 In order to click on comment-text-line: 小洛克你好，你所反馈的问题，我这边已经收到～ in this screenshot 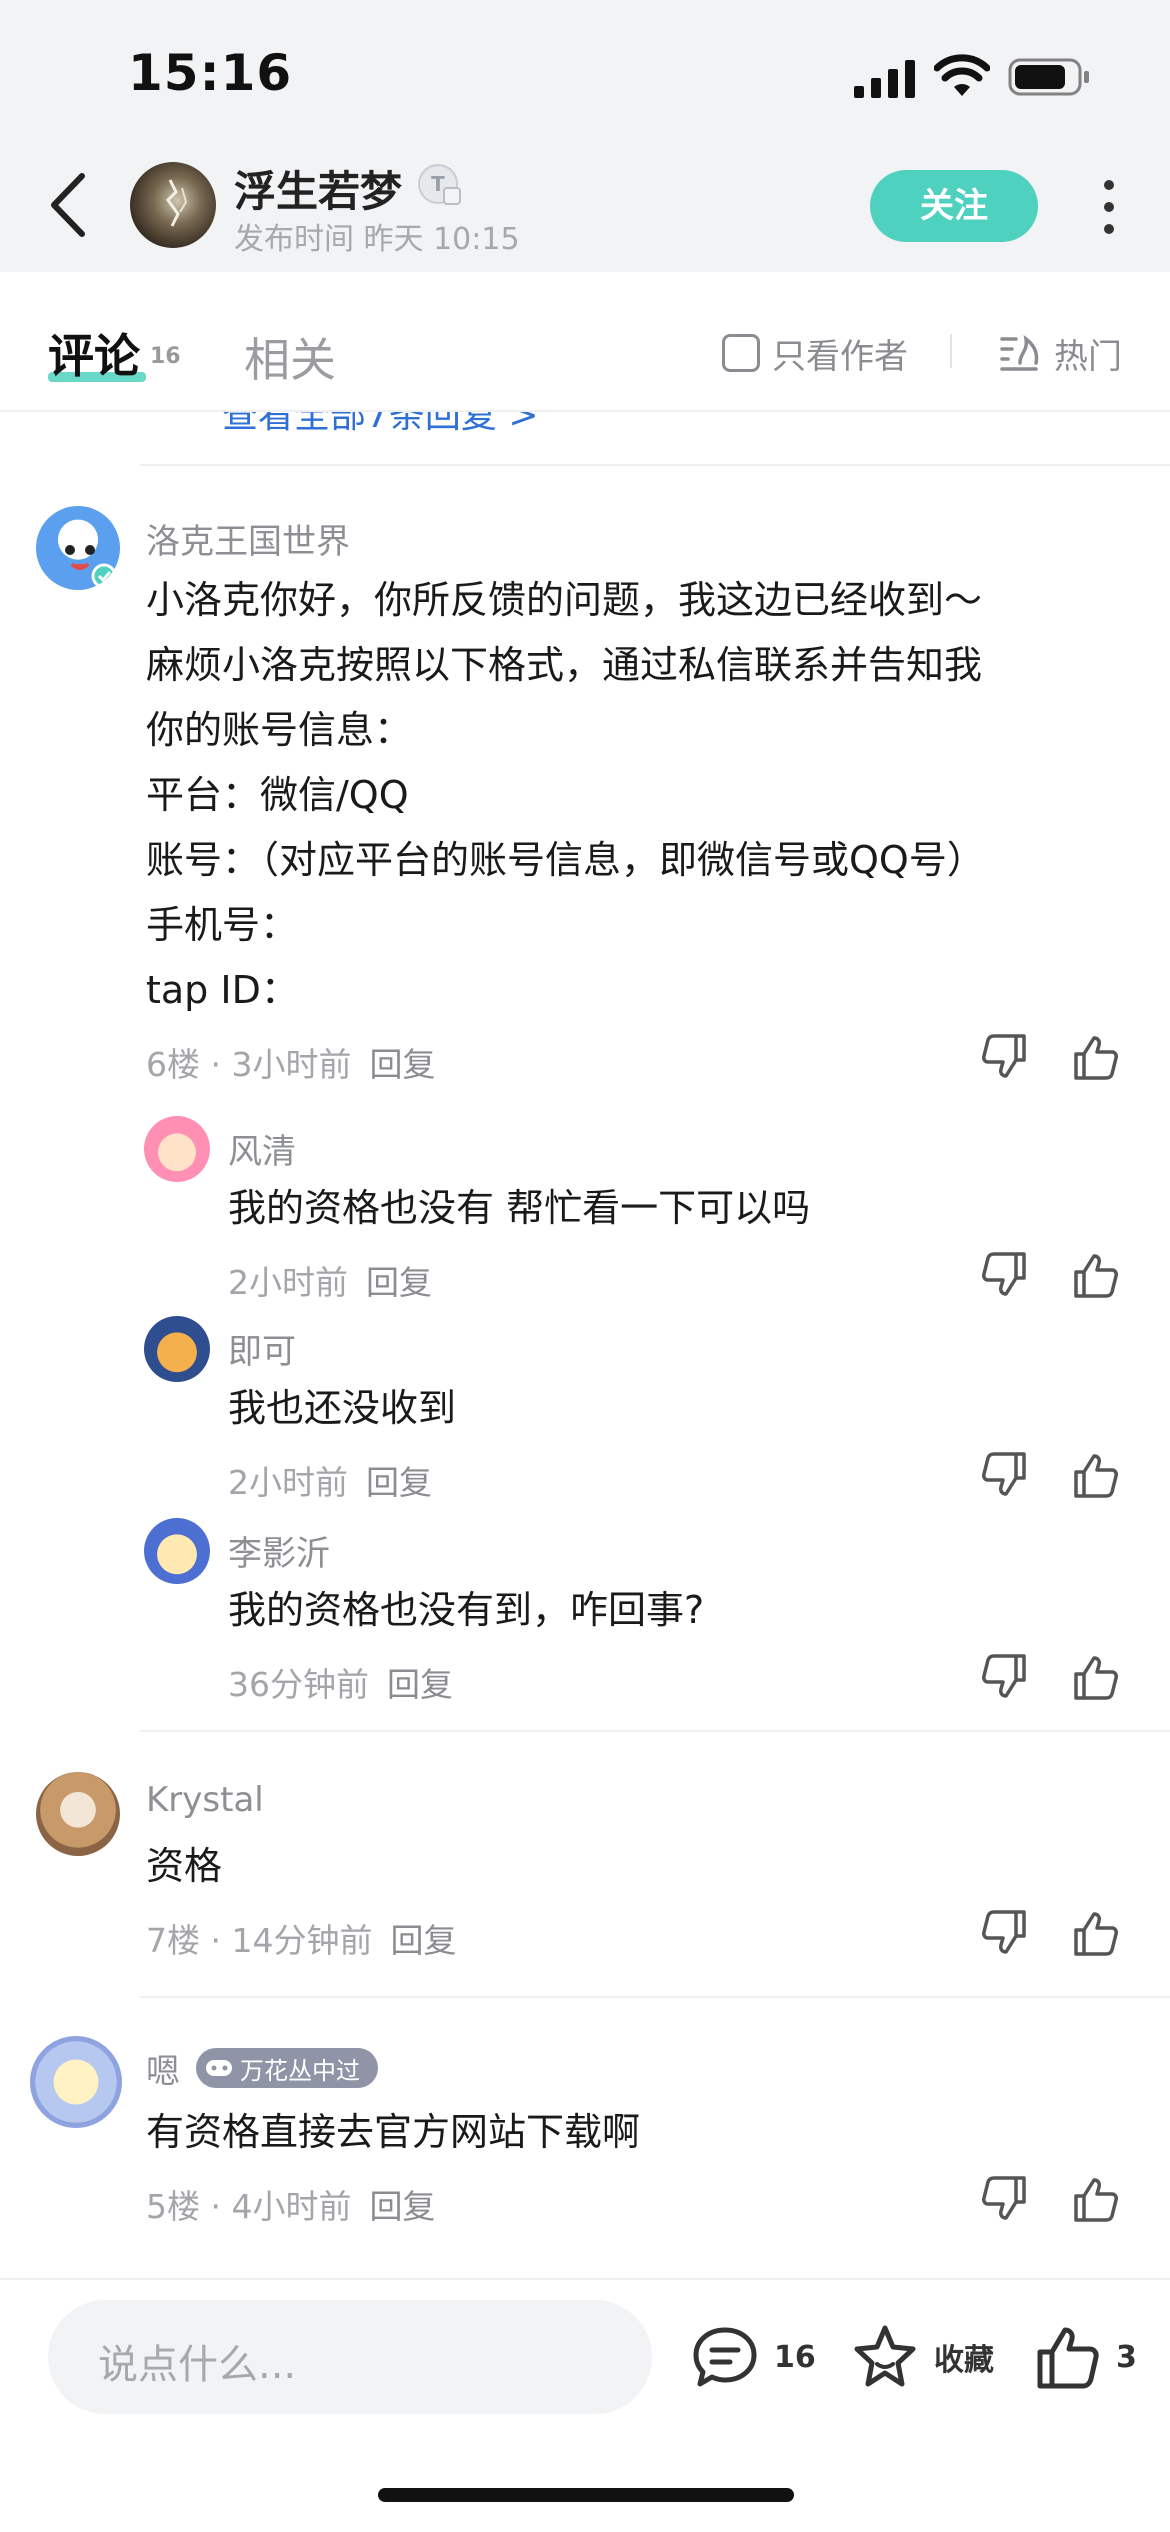, I will do `click(564, 600)`.